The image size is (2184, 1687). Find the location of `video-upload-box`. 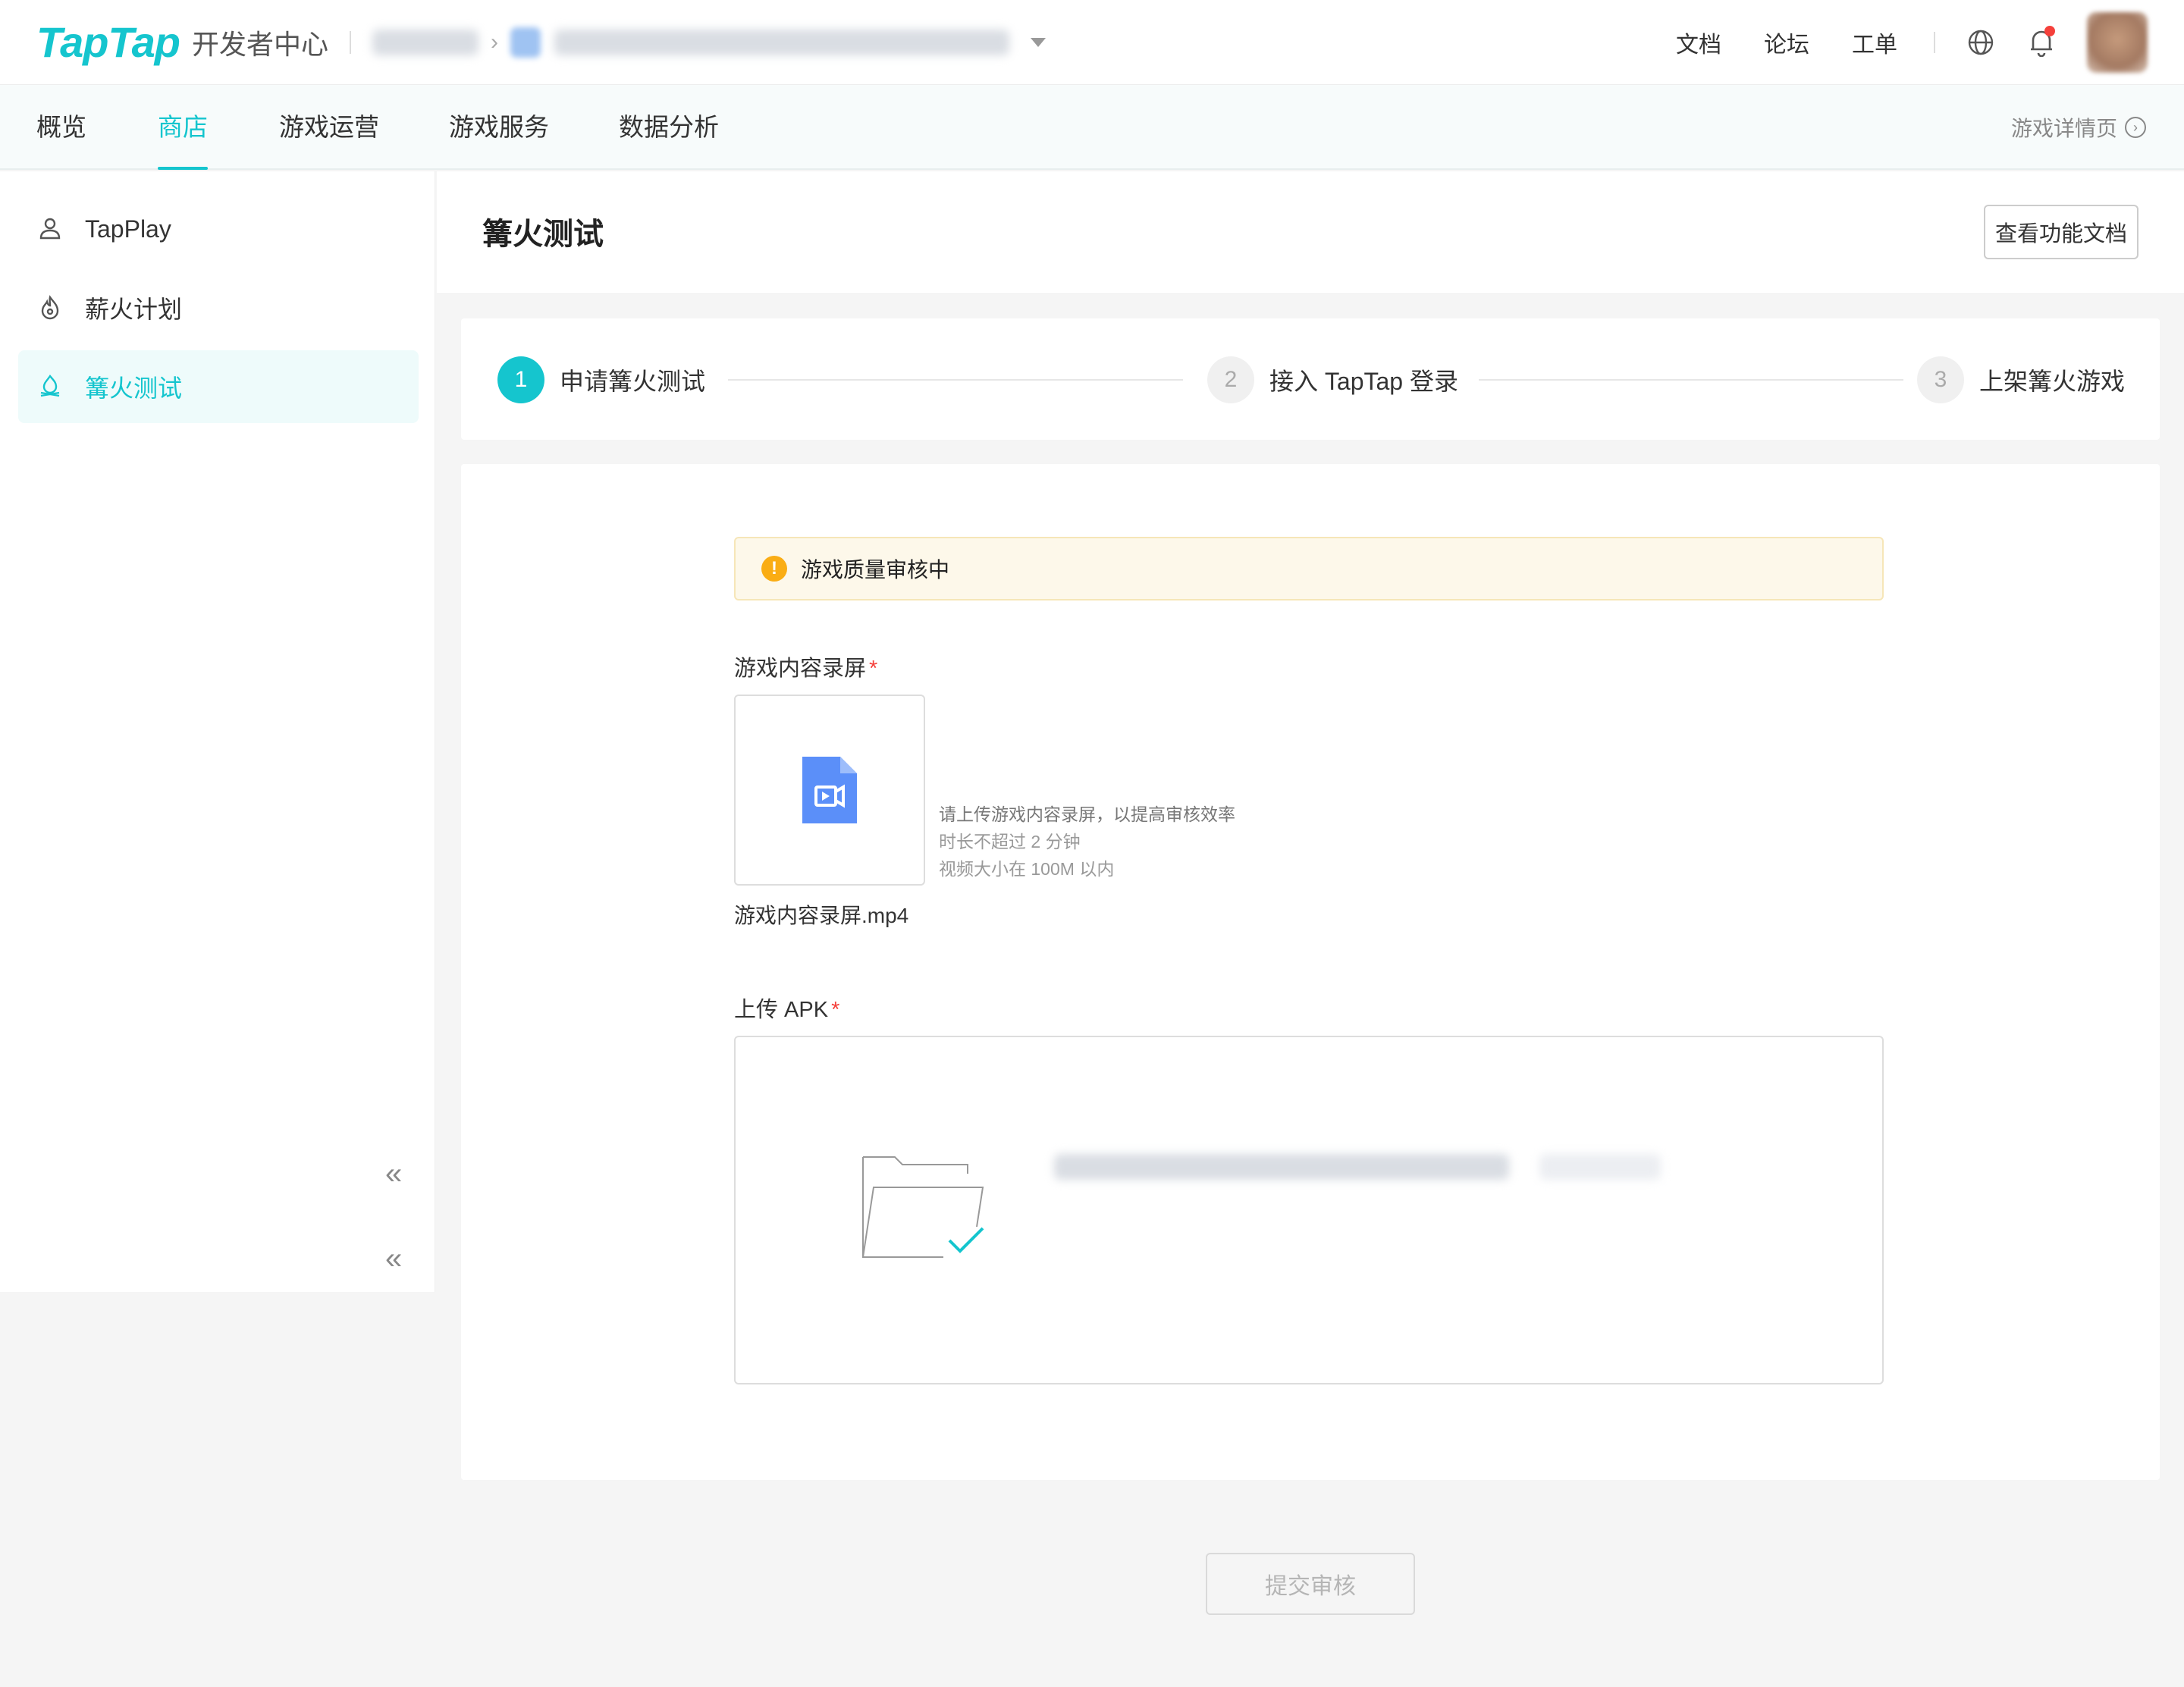

video-upload-box is located at coordinates (829, 790).